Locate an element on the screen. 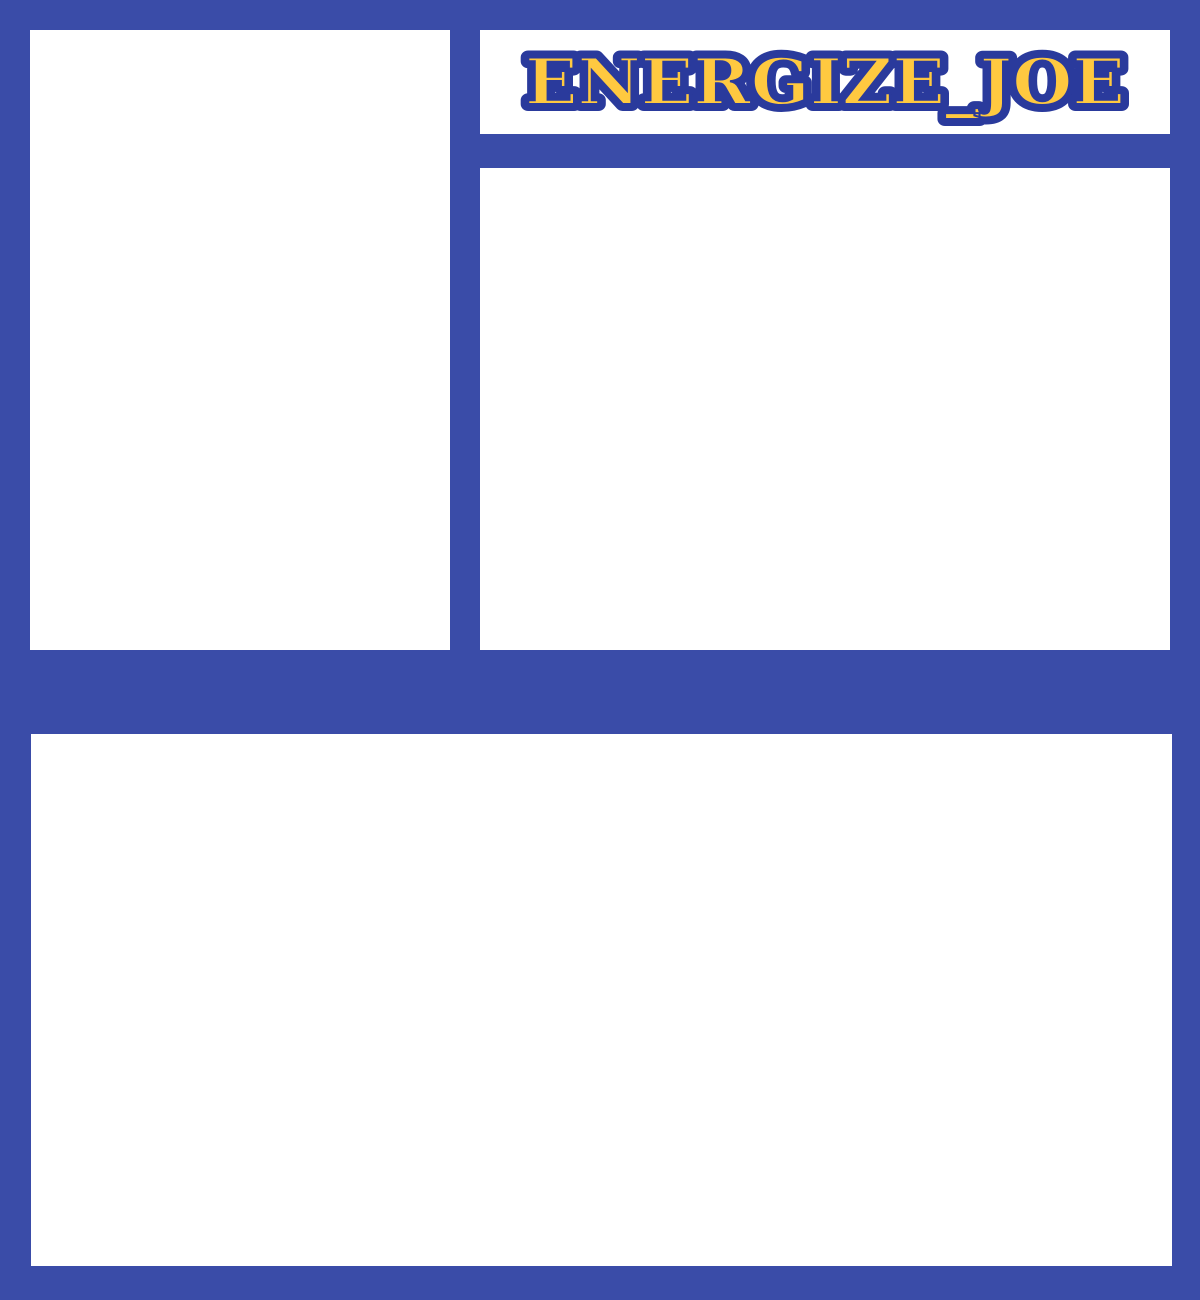  title-banner: ENERGIZE_JOE ENERGIZE_JOE is located at coordinates (825, 82).